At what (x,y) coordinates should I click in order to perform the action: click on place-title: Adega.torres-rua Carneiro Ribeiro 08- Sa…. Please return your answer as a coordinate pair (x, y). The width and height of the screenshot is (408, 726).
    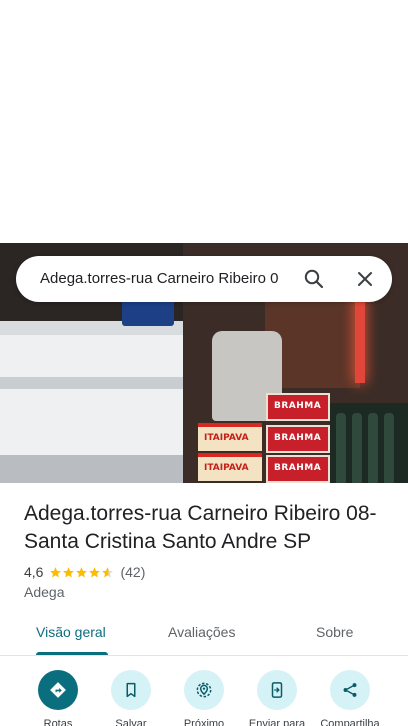
    Looking at the image, I should click on (200, 527).